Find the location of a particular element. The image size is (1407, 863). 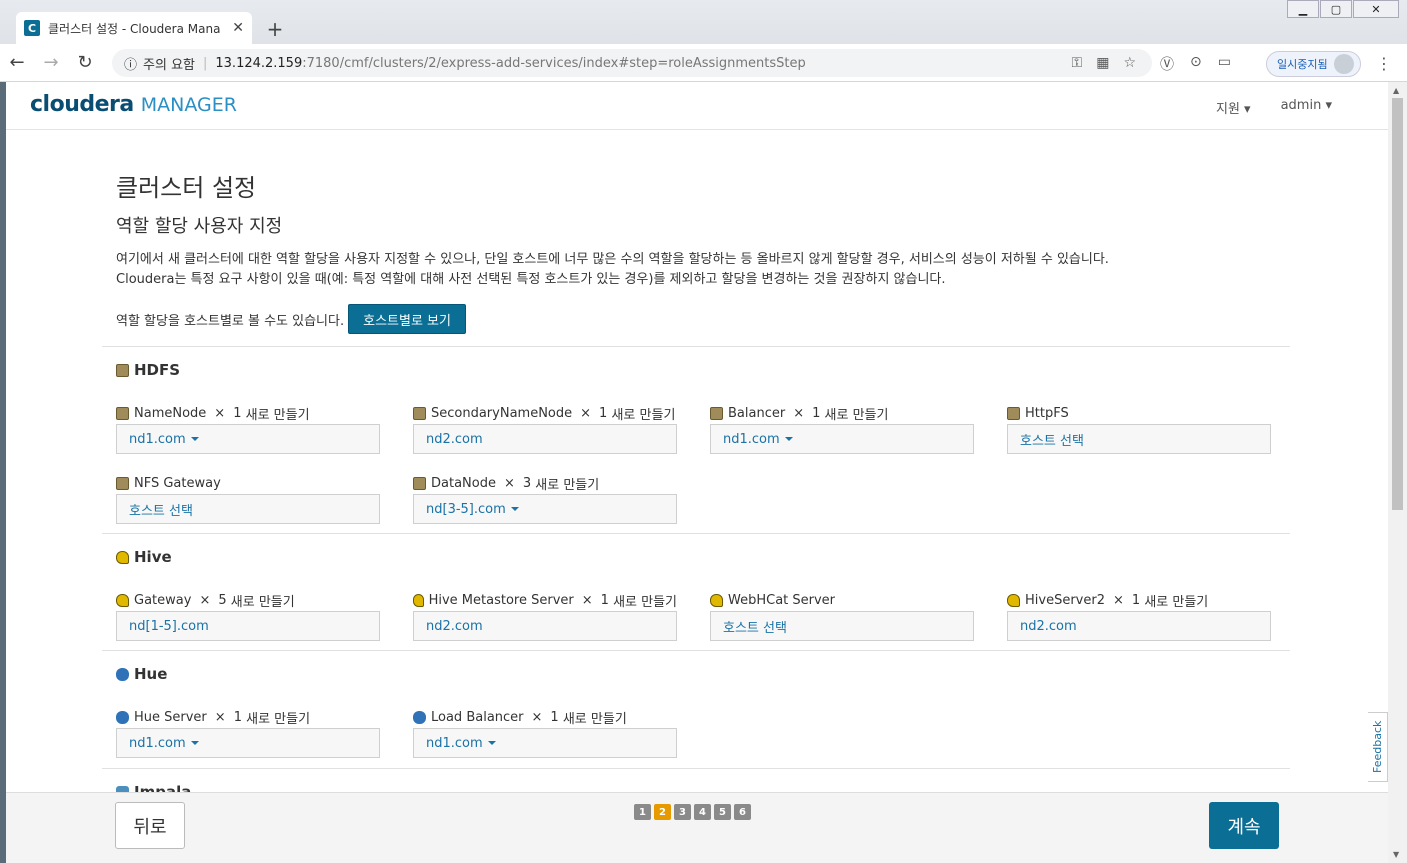

maximize-icon: ▢ is located at coordinates (1336, 9).